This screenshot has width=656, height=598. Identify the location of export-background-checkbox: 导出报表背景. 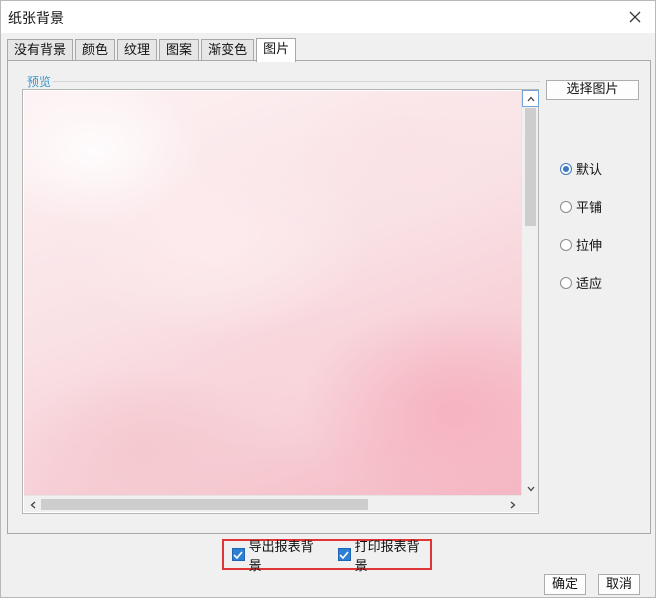
(278, 555).